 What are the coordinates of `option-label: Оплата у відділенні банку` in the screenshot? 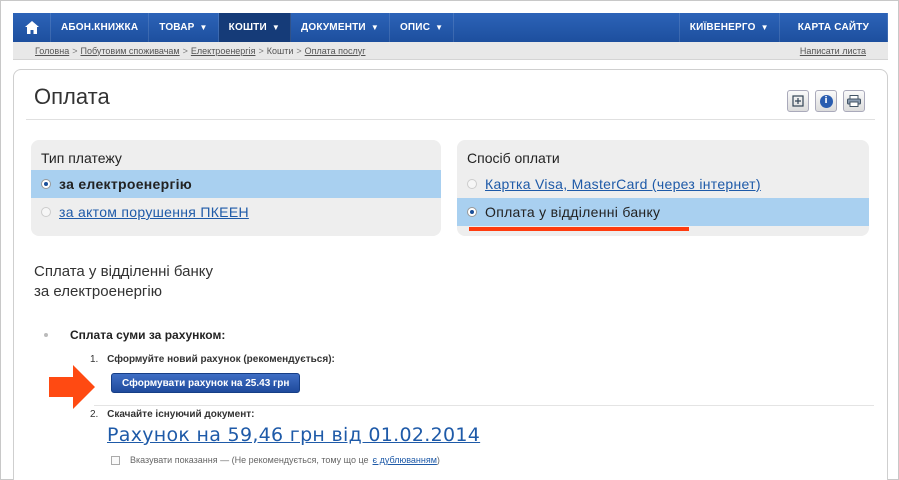 It's located at (573, 212).